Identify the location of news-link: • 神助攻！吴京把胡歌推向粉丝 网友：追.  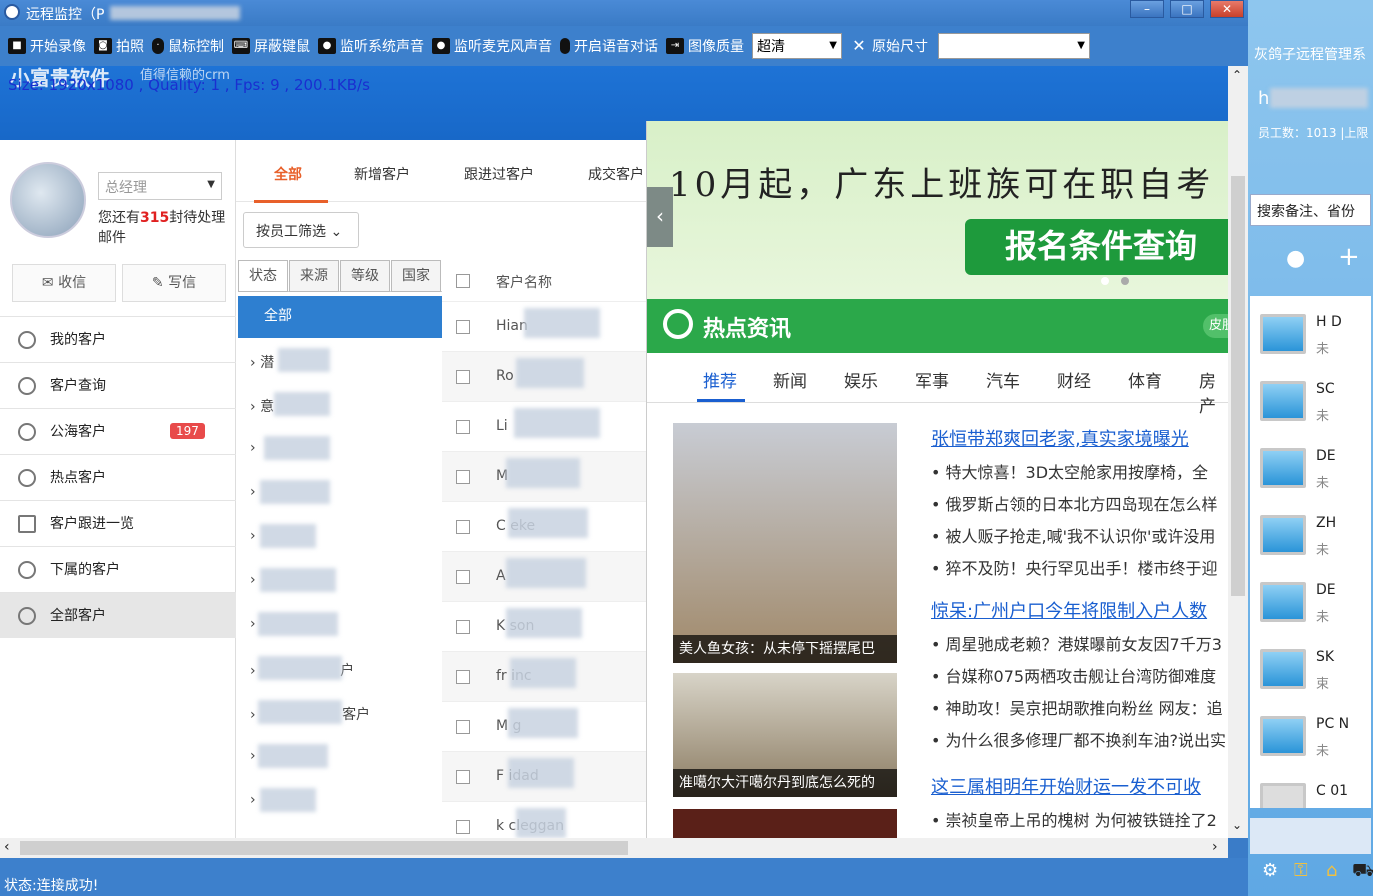
(1077, 707).